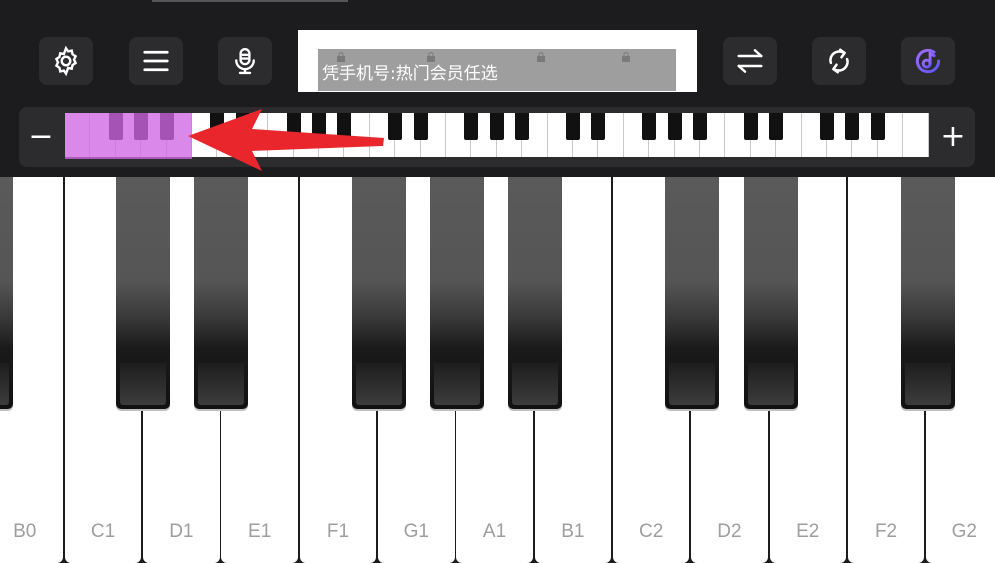  What do you see at coordinates (573, 531) in the screenshot?
I see `key-label: B1` at bounding box center [573, 531].